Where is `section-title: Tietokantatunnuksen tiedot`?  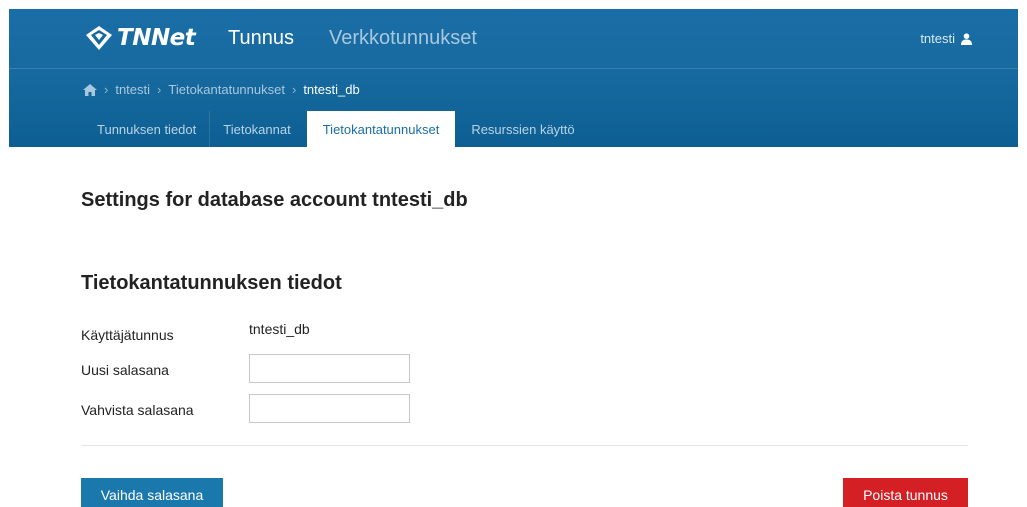
section-title: Tietokantatunnuksen tiedot is located at coordinates (211, 283).